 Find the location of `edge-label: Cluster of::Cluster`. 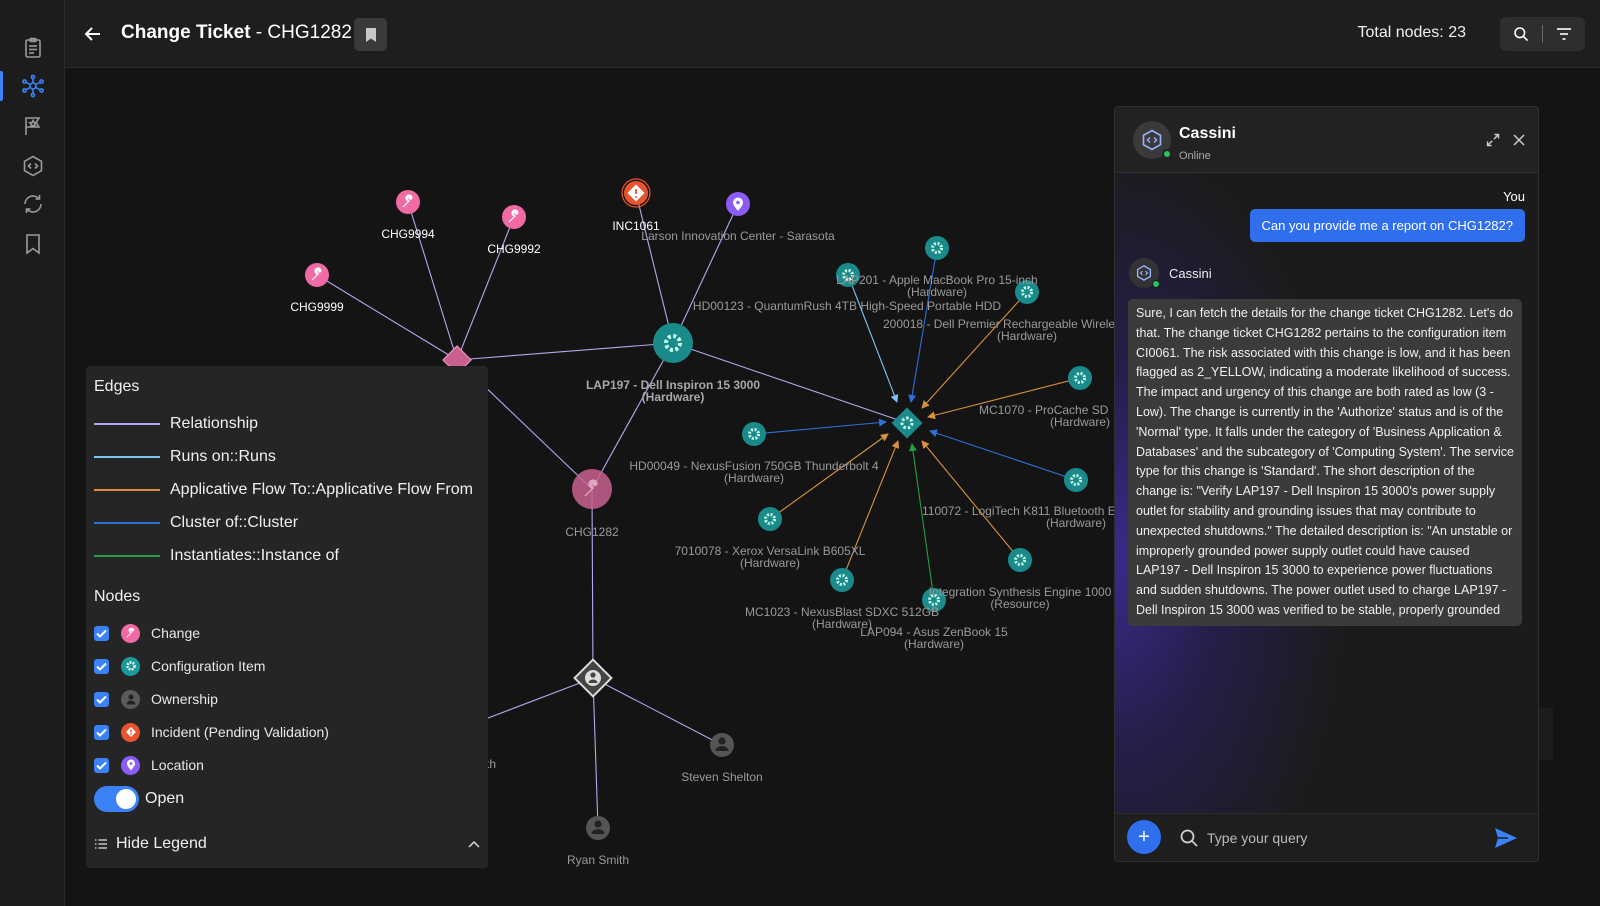

edge-label: Cluster of::Cluster is located at coordinates (234, 522).